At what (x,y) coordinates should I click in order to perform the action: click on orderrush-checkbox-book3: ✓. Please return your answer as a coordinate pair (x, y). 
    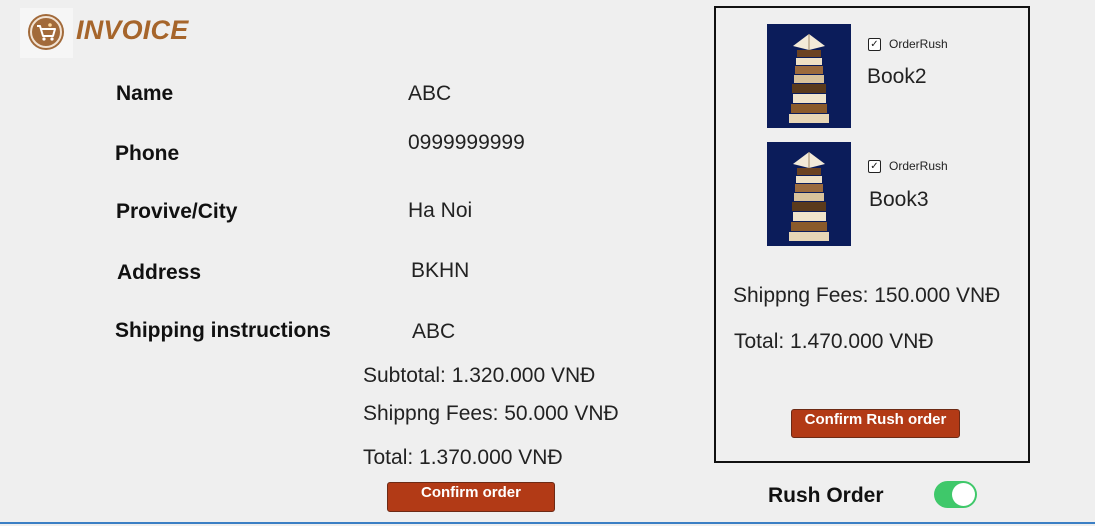
    Looking at the image, I should click on (874, 166).